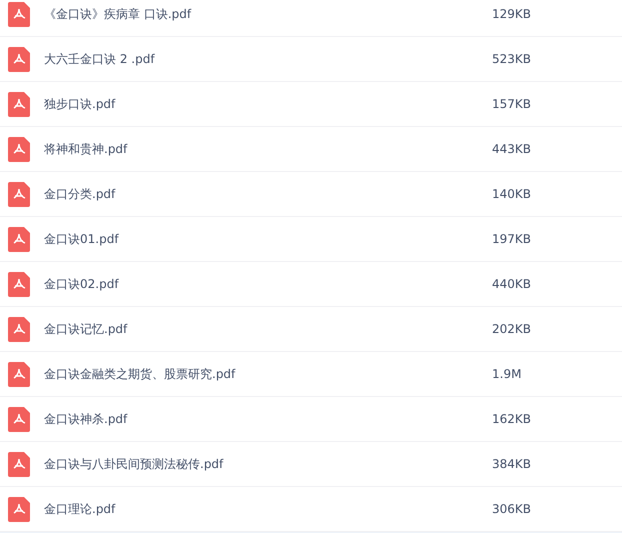  I want to click on file-name: 金口理论.pdf, so click(268, 509).